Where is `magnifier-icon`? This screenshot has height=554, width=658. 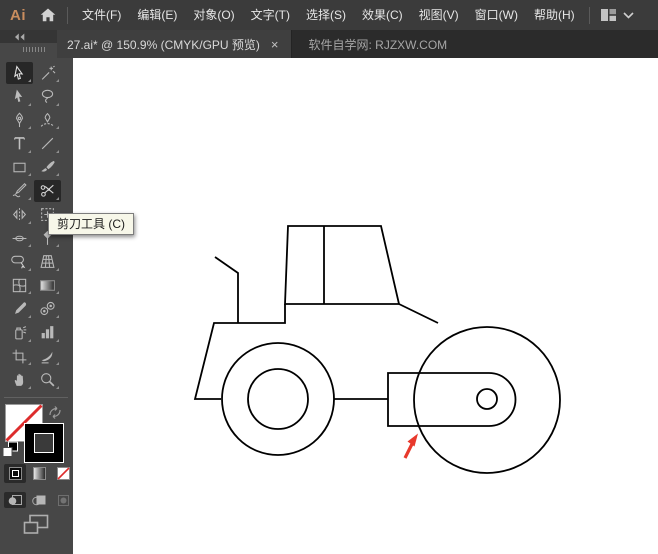 magnifier-icon is located at coordinates (48, 380).